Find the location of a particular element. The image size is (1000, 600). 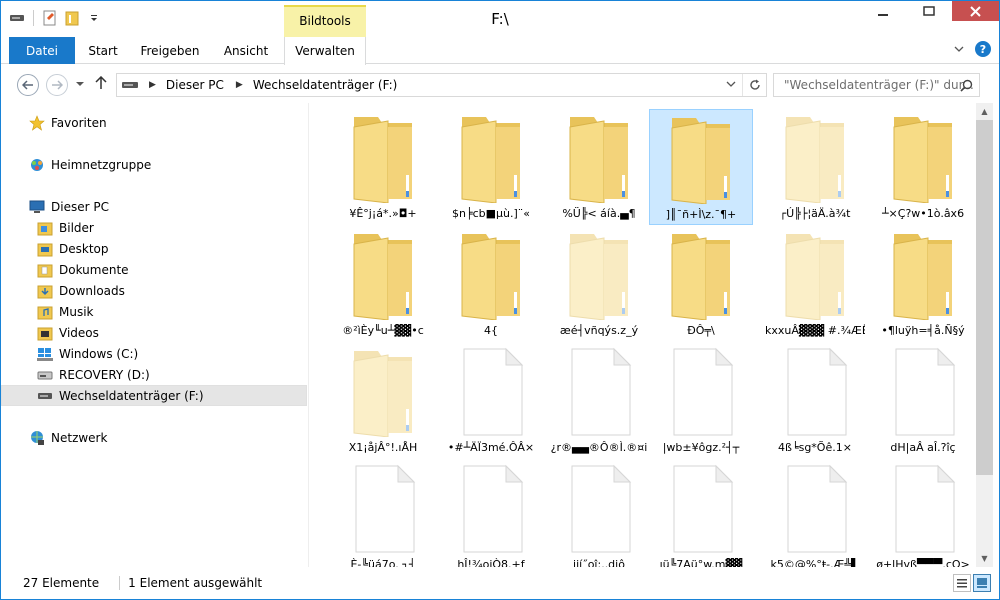

file-item: iií˝oî:..diô is located at coordinates (599, 513).